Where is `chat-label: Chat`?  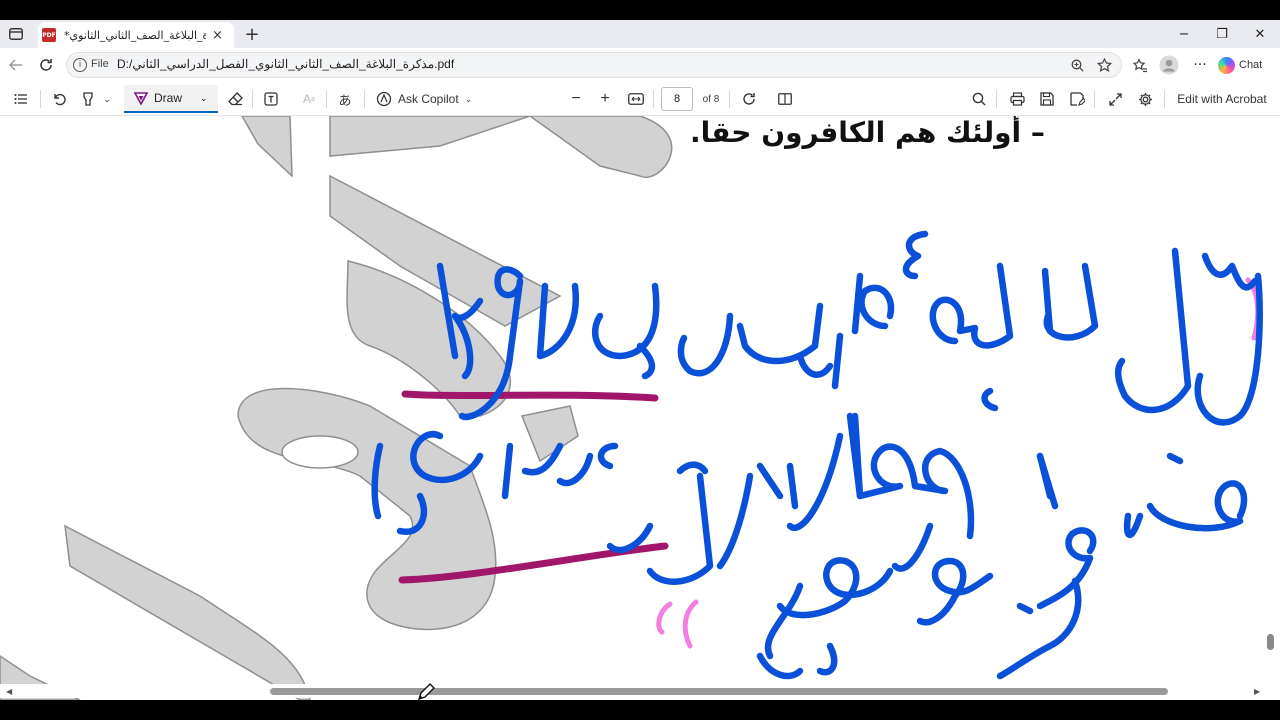
chat-label: Chat is located at coordinates (1251, 65).